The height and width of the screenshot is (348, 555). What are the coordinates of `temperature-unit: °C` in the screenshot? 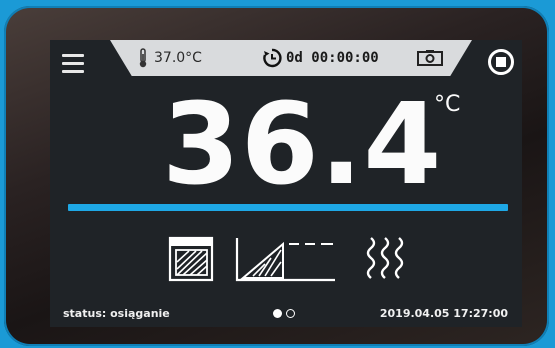 It's located at (447, 104).